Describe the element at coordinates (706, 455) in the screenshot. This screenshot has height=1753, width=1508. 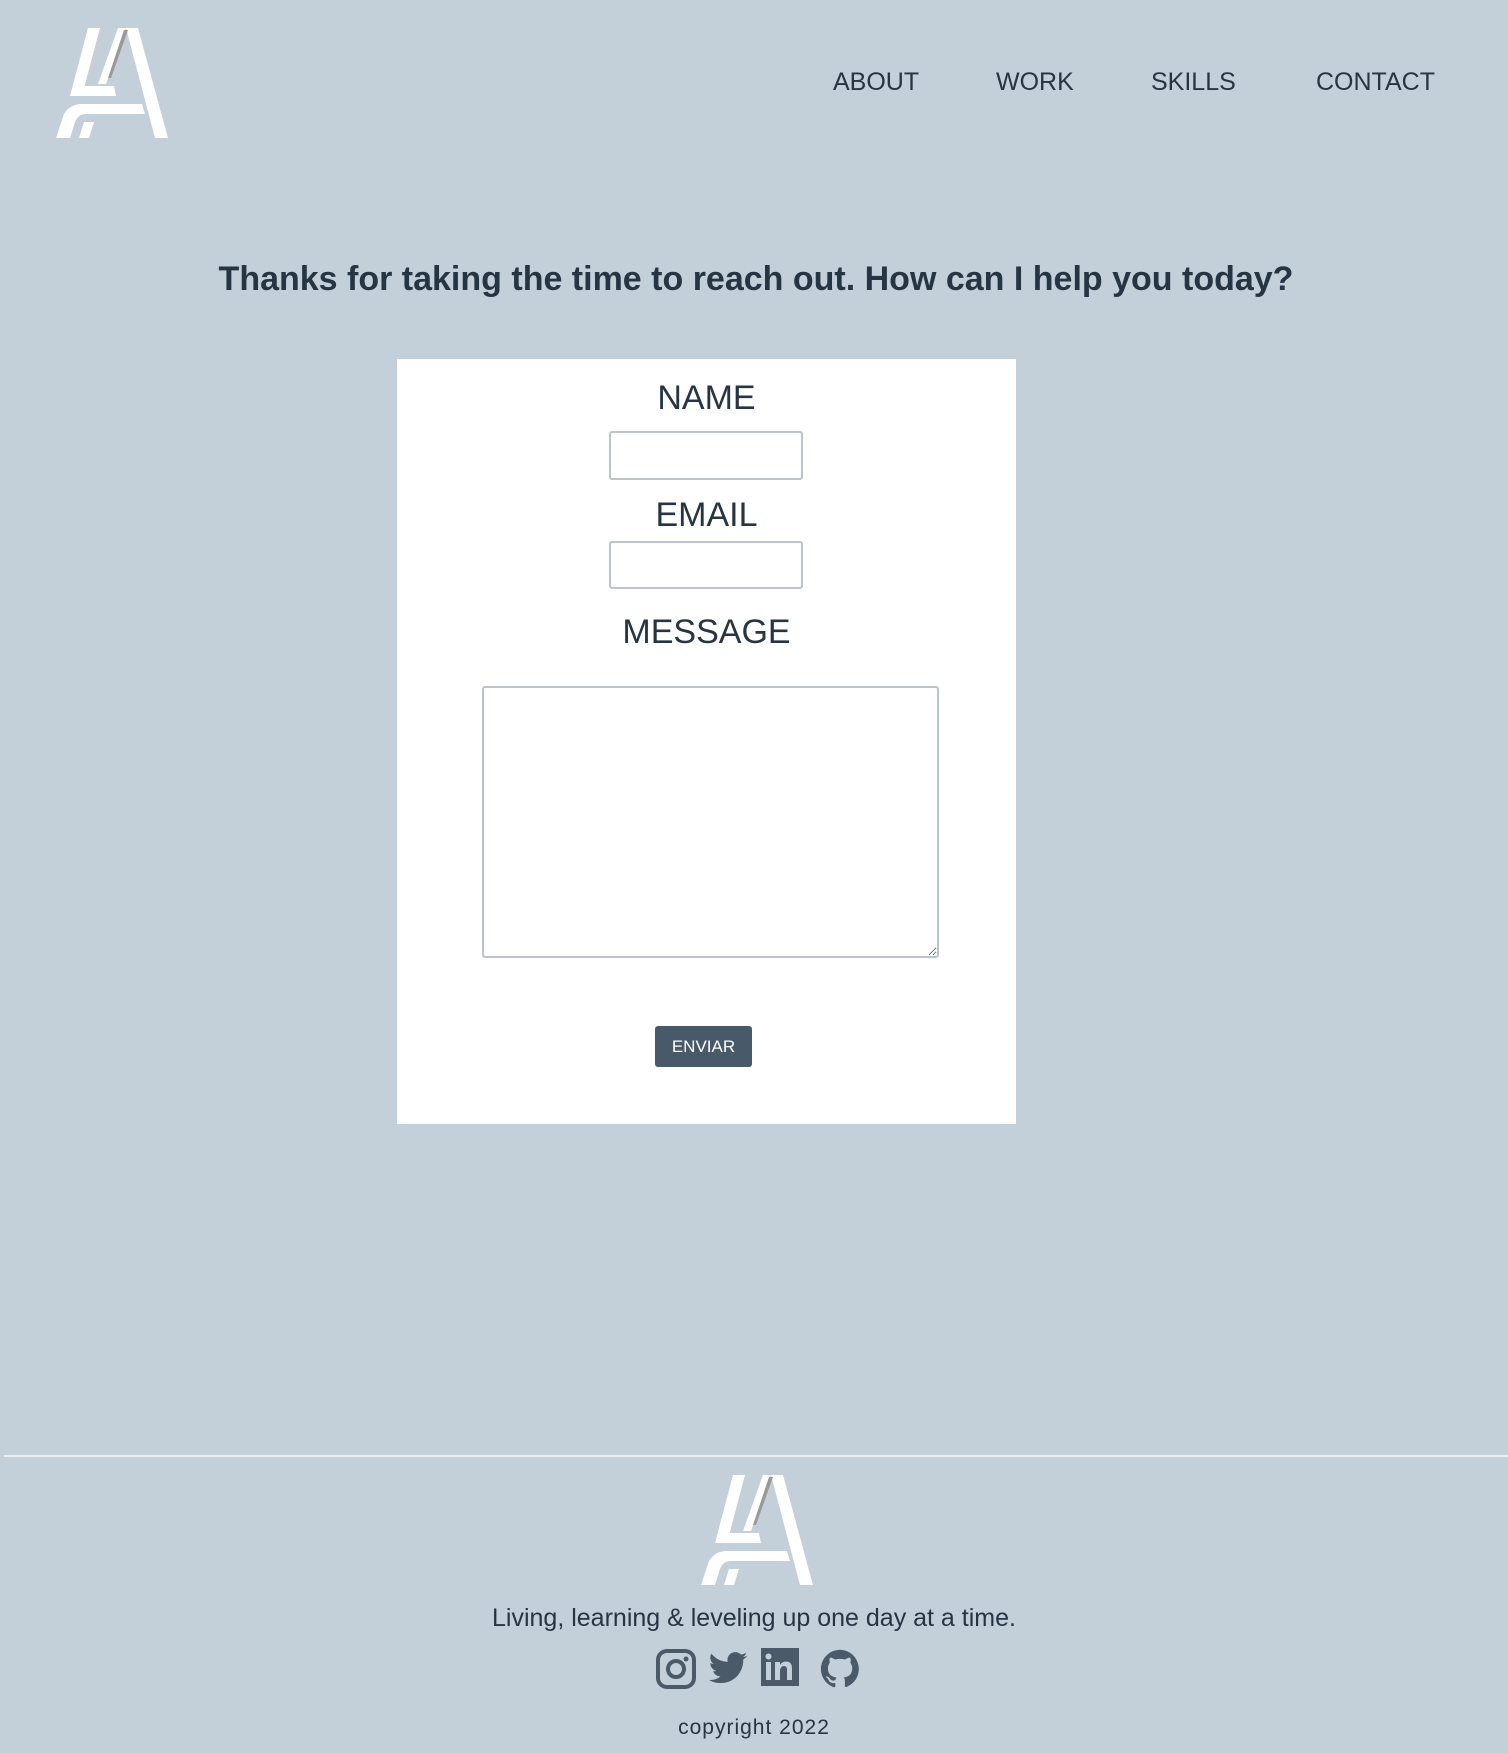
I see `name-input` at that location.